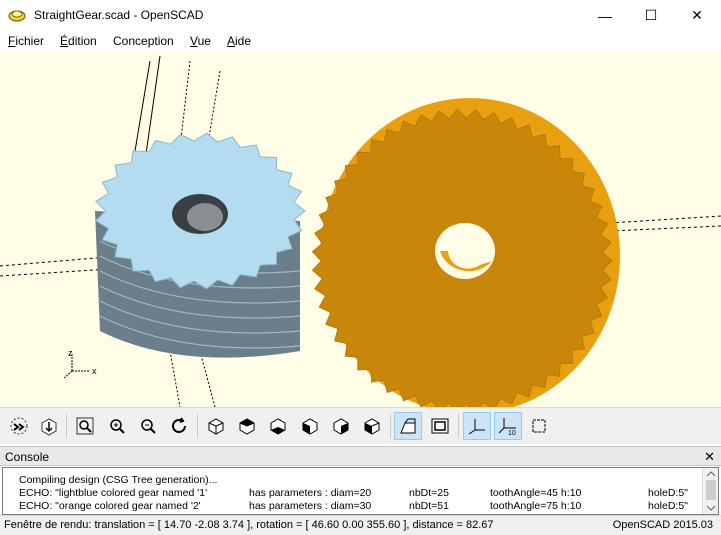 The image size is (721, 535). I want to click on view-top-icon, so click(247, 426).